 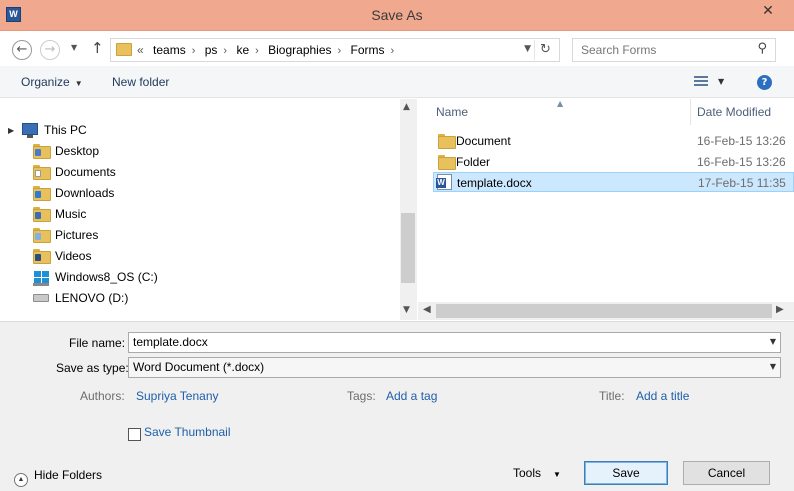 I want to click on recent-locations-dropdown-icon: ▼, so click(x=74, y=47).